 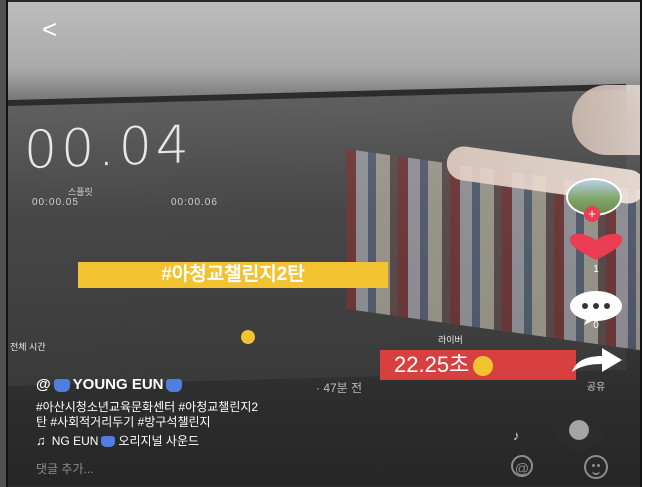 What do you see at coordinates (432, 364) in the screenshot?
I see `time-sticker-text: 22.25초` at bounding box center [432, 364].